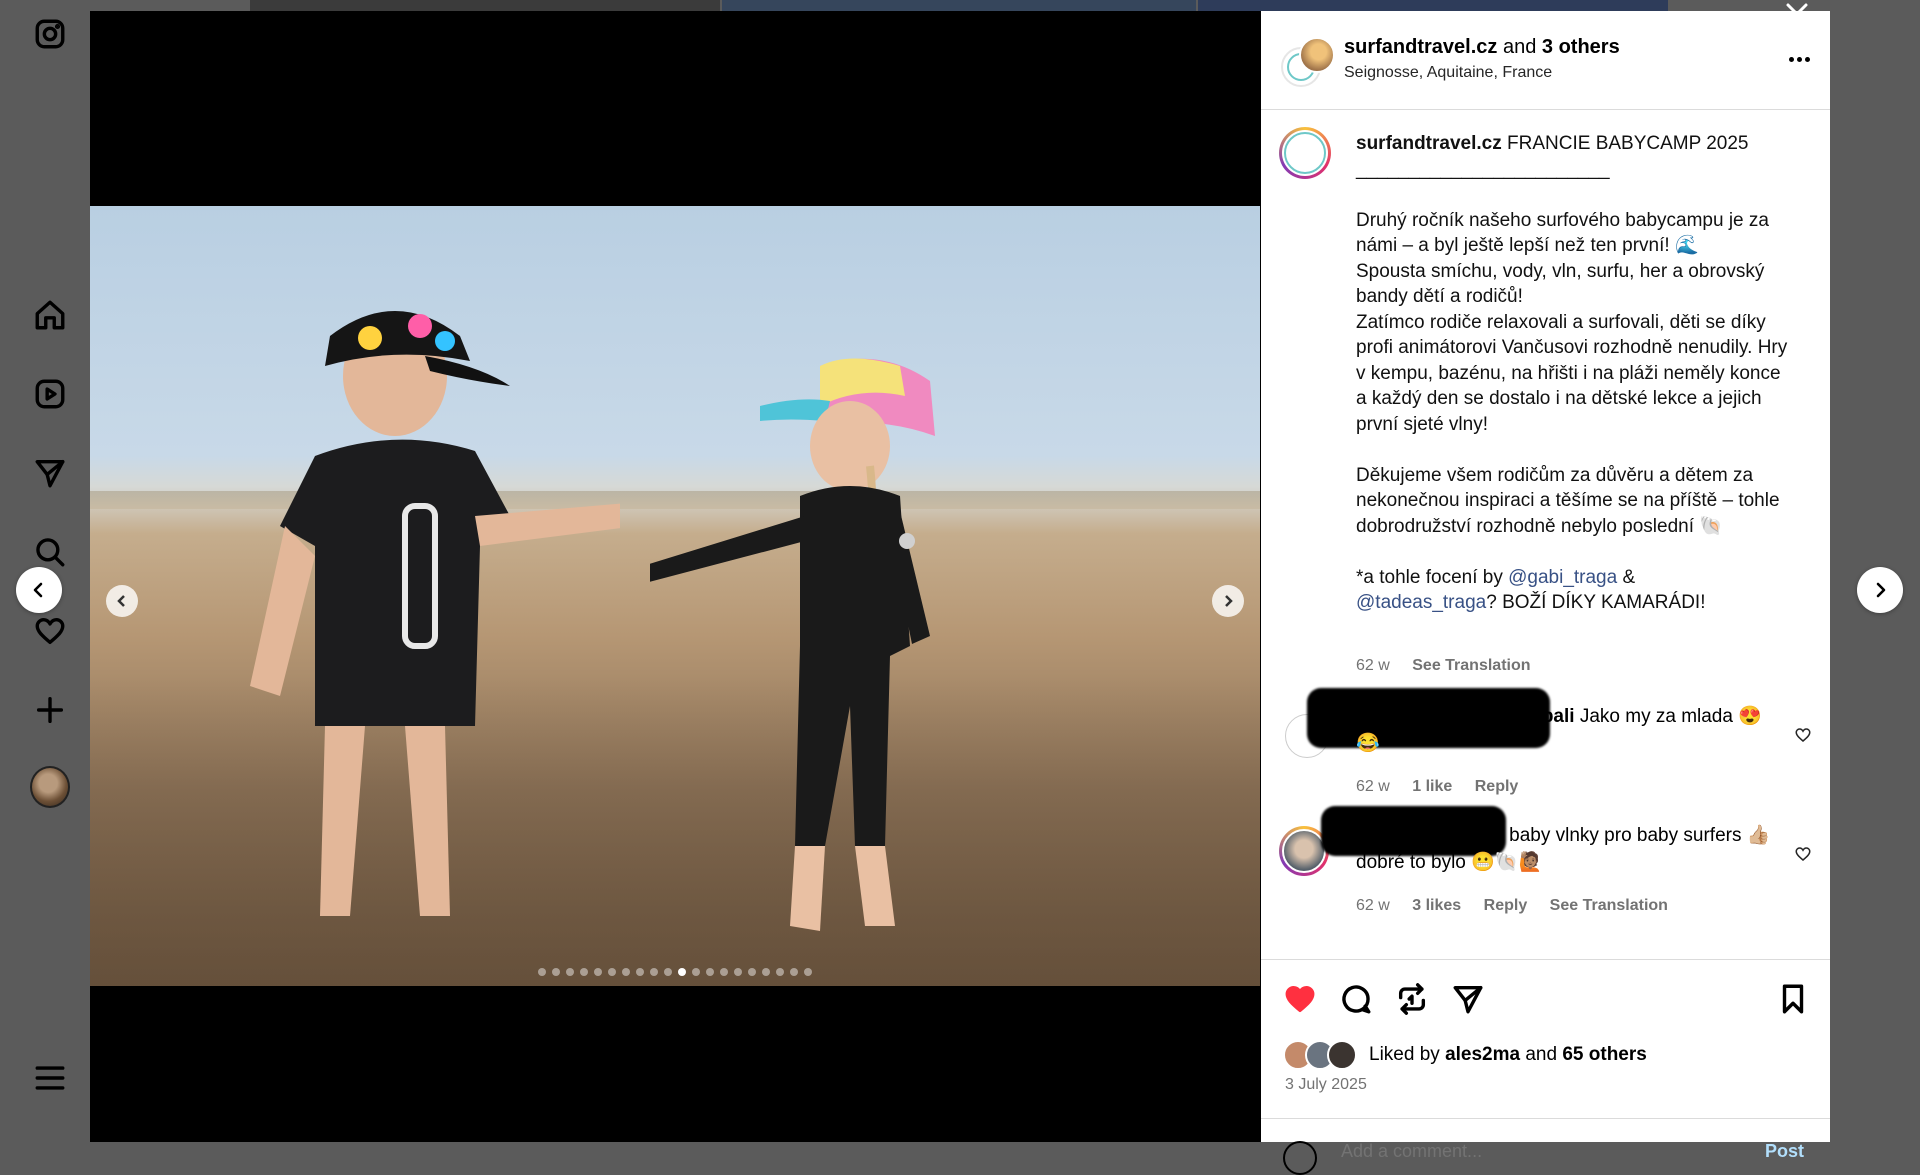  Describe the element at coordinates (1432, 786) in the screenshot. I see `comment-likes: 1 like` at that location.